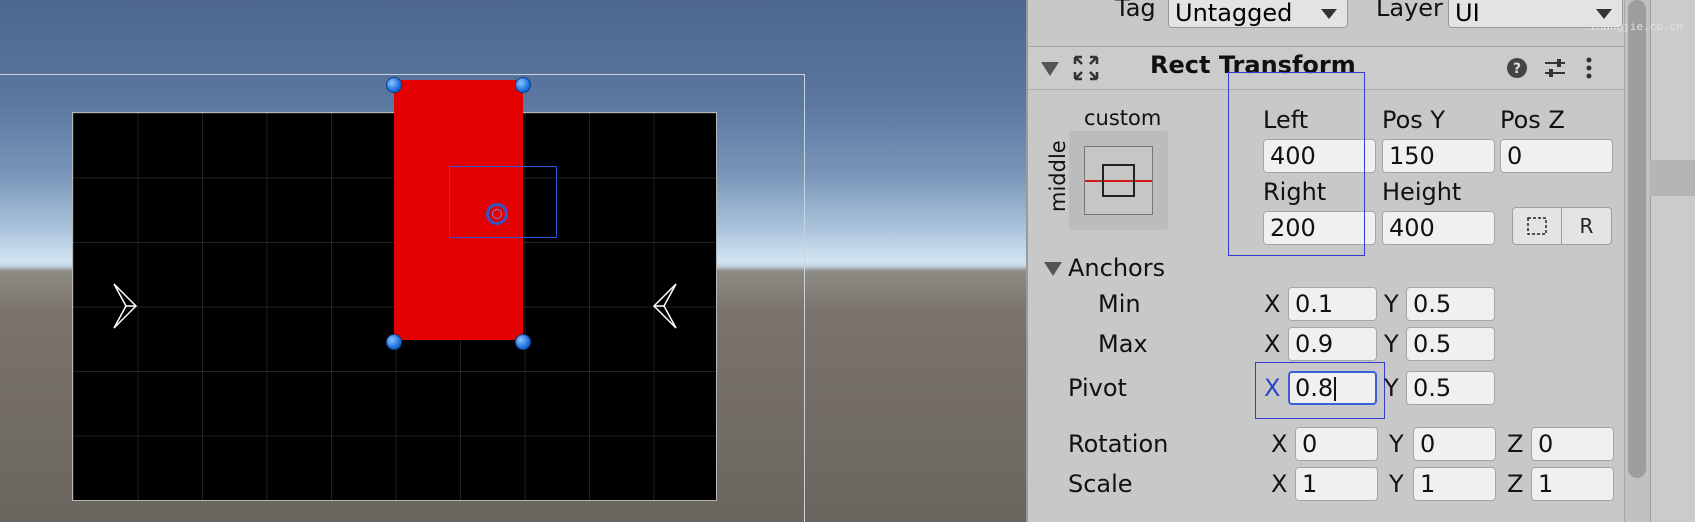 The image size is (1695, 522). I want to click on pivot-y-axis: Y, so click(1391, 388).